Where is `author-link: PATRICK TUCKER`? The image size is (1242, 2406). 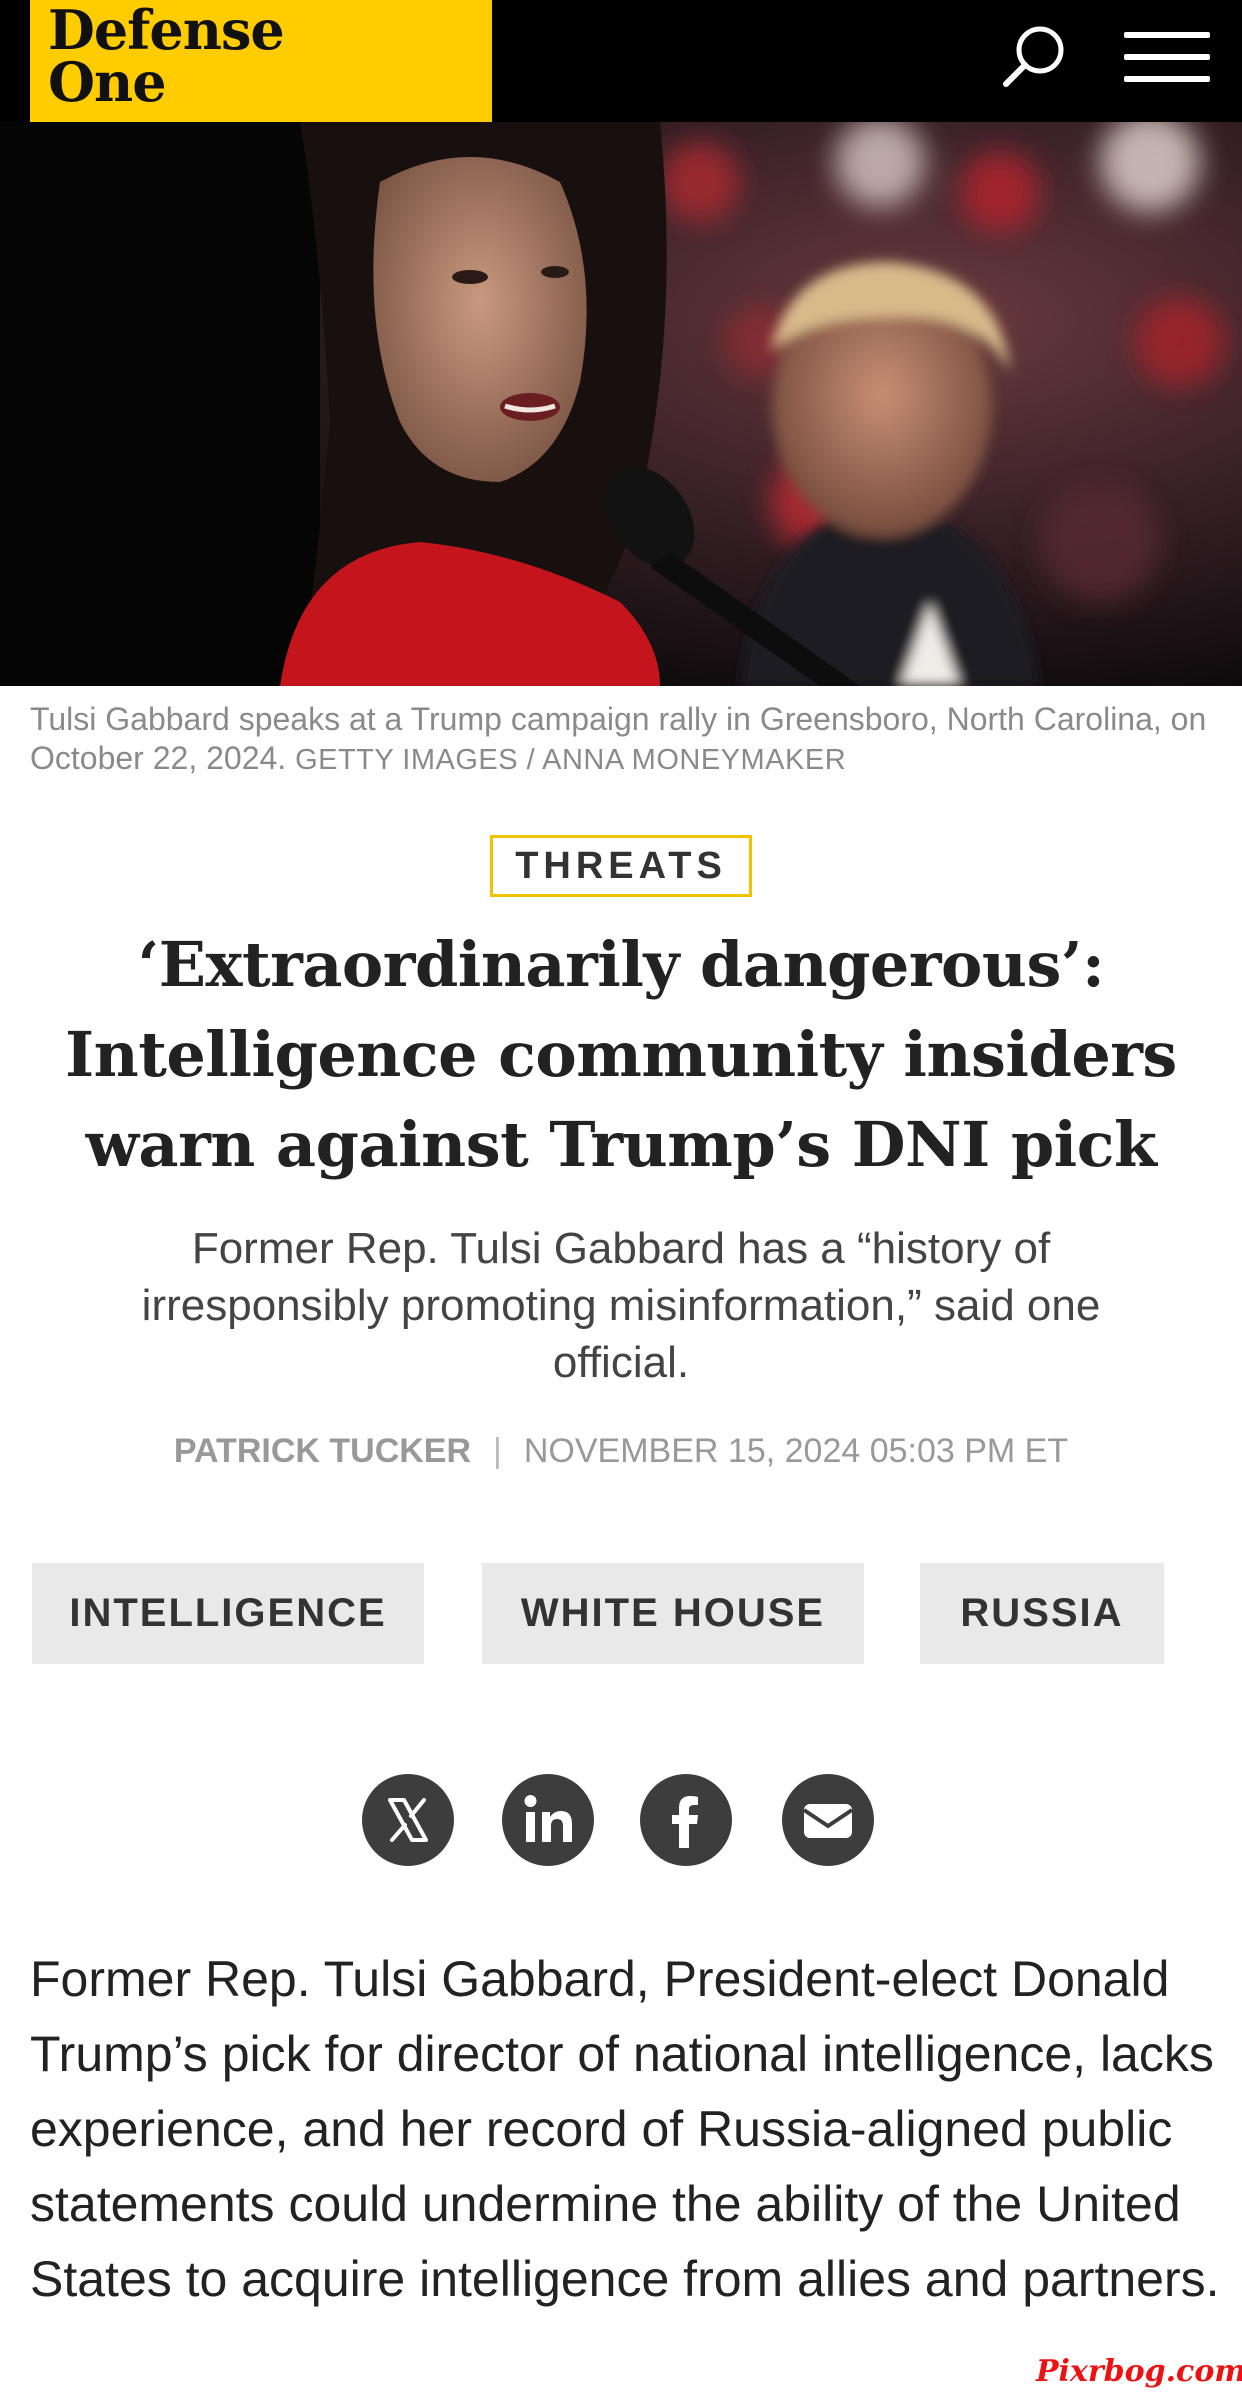 author-link: PATRICK TUCKER is located at coordinates (322, 1451).